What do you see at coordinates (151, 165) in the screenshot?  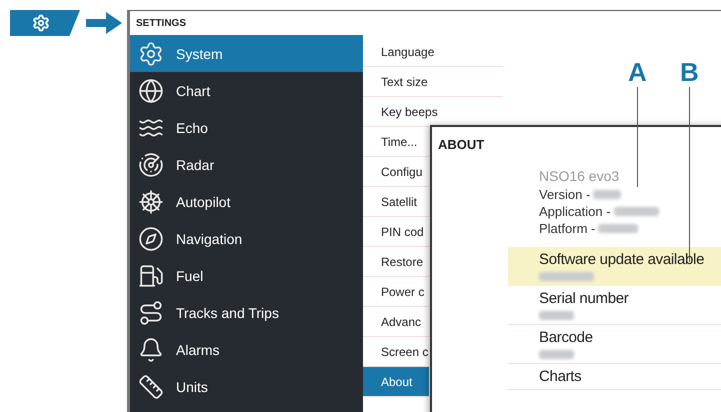 I see `radar-icon` at bounding box center [151, 165].